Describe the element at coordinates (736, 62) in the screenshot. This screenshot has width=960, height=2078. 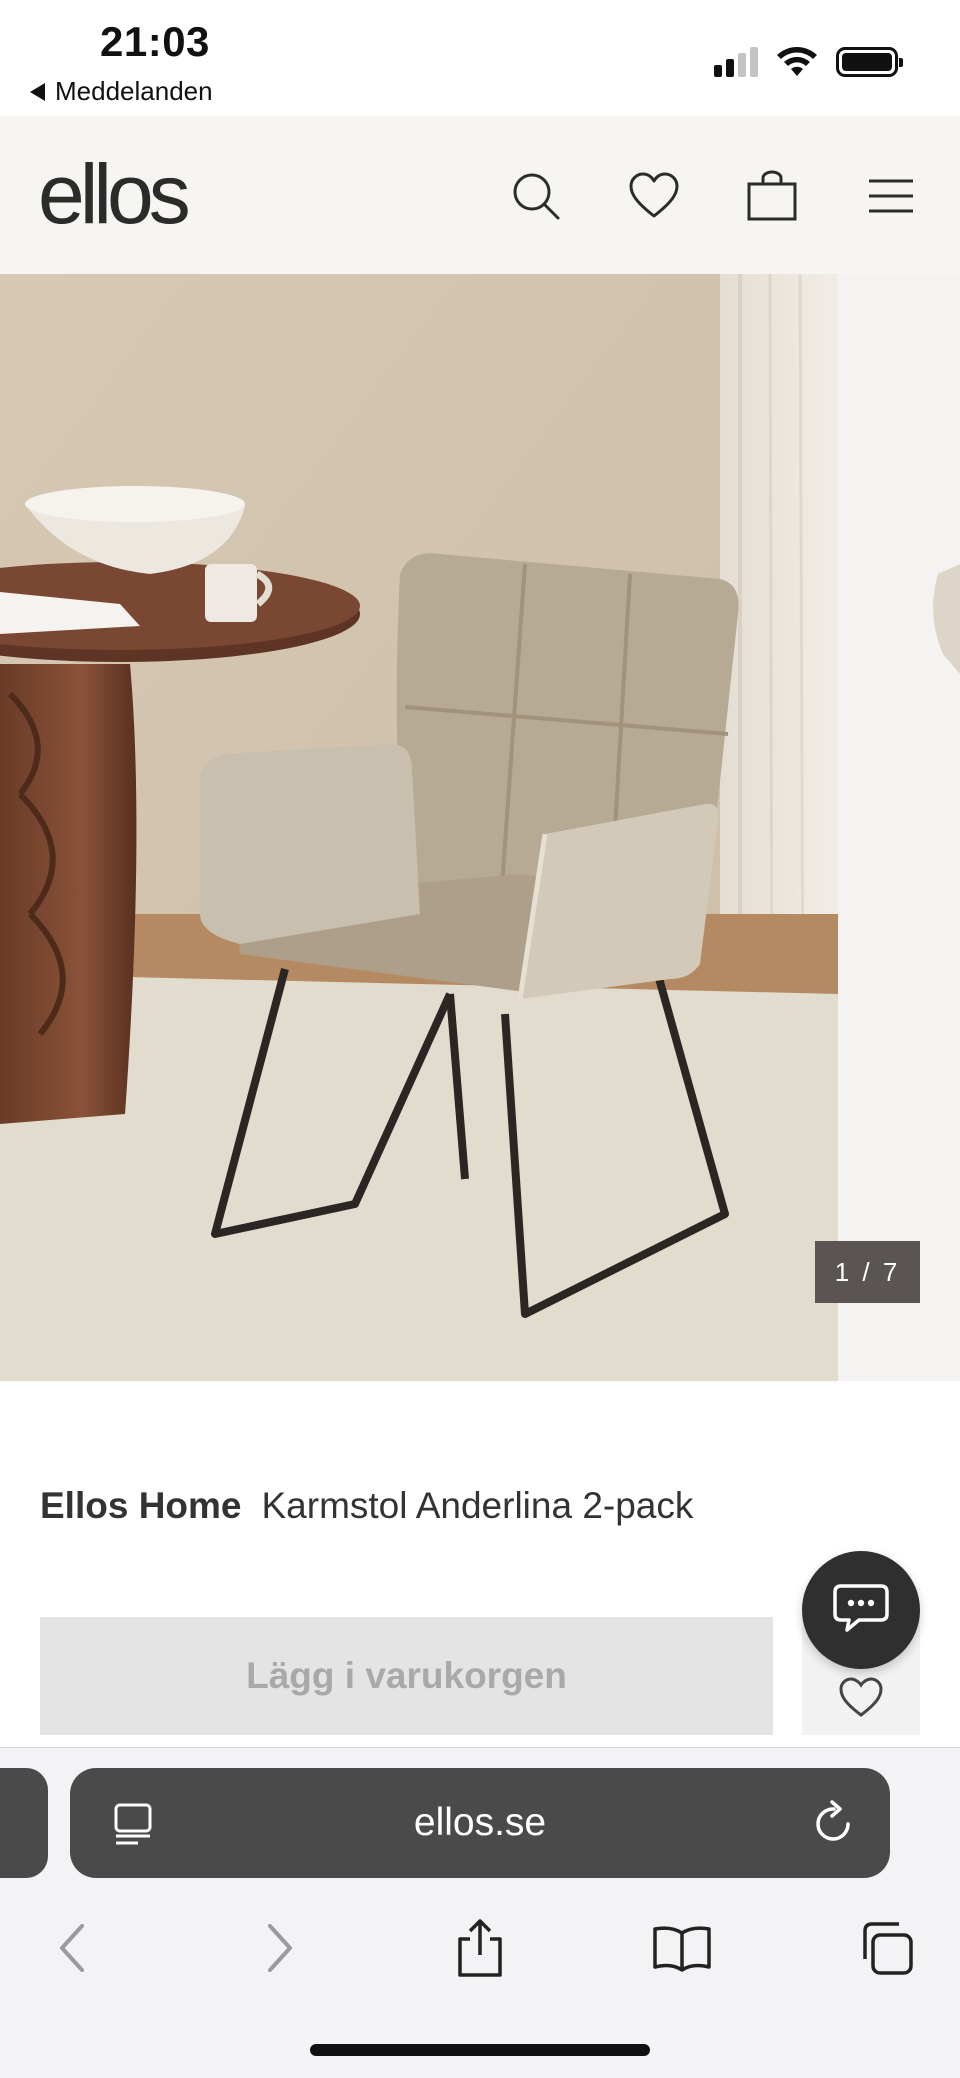
I see `cellular-signal-icon` at that location.